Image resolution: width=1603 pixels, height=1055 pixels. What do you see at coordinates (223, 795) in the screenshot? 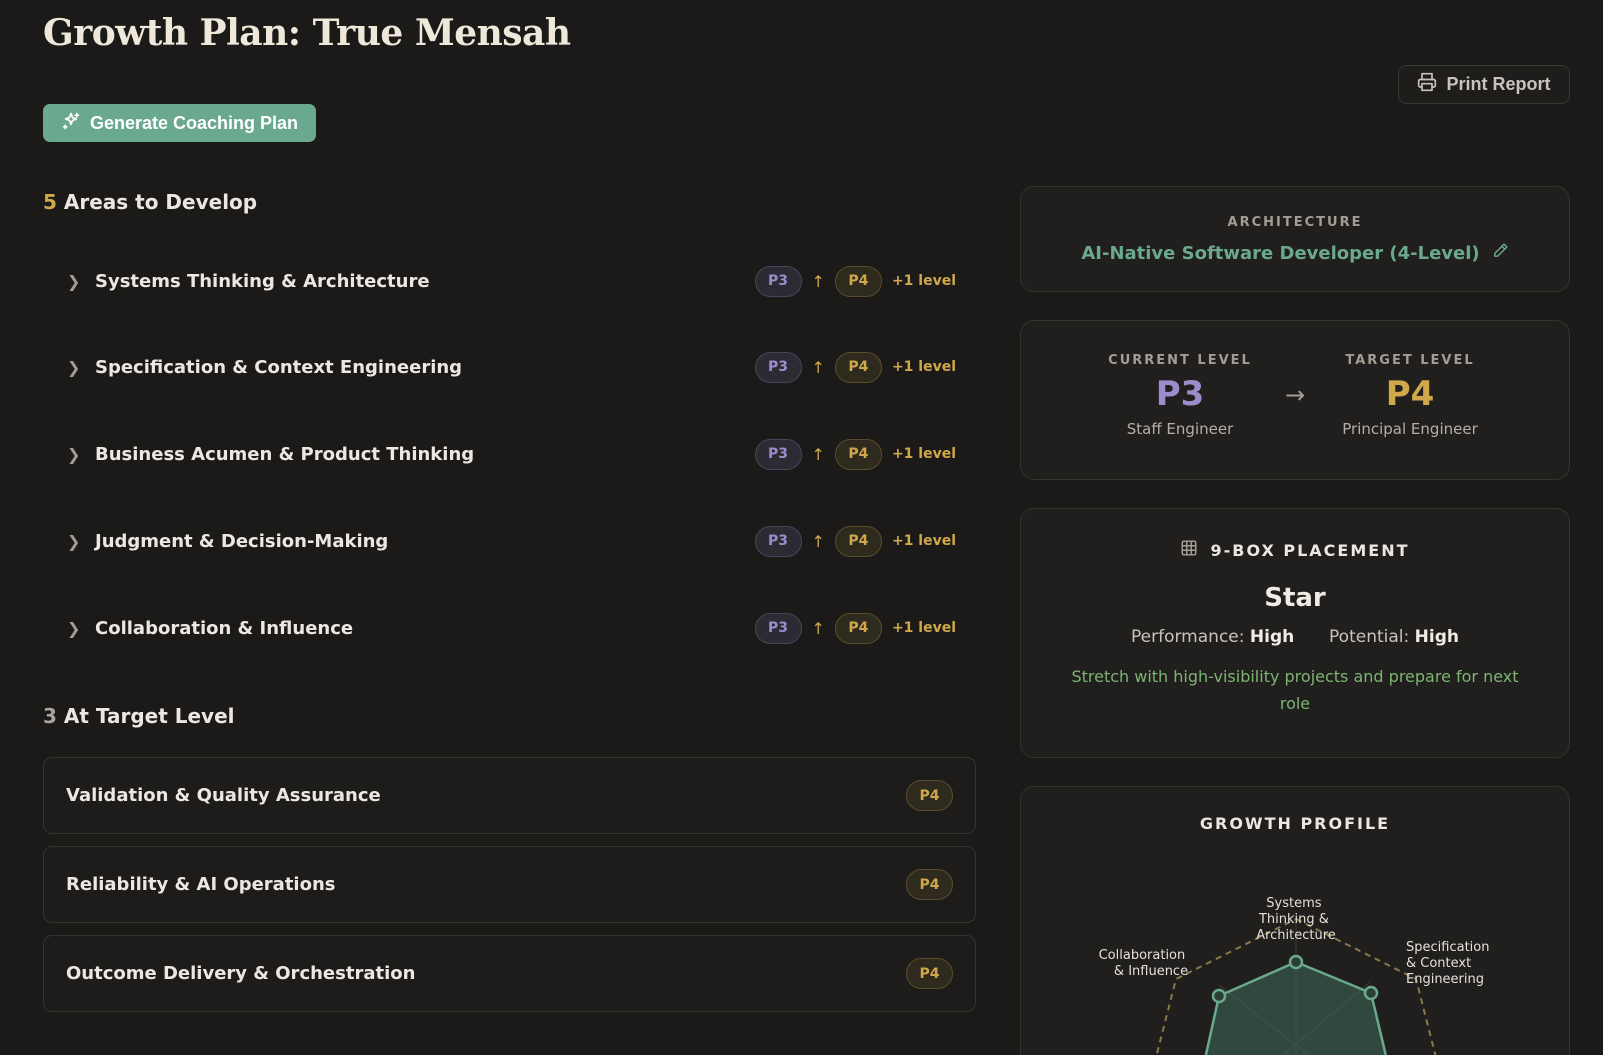
I see `competency-label: Validation & Quality Assurance` at bounding box center [223, 795].